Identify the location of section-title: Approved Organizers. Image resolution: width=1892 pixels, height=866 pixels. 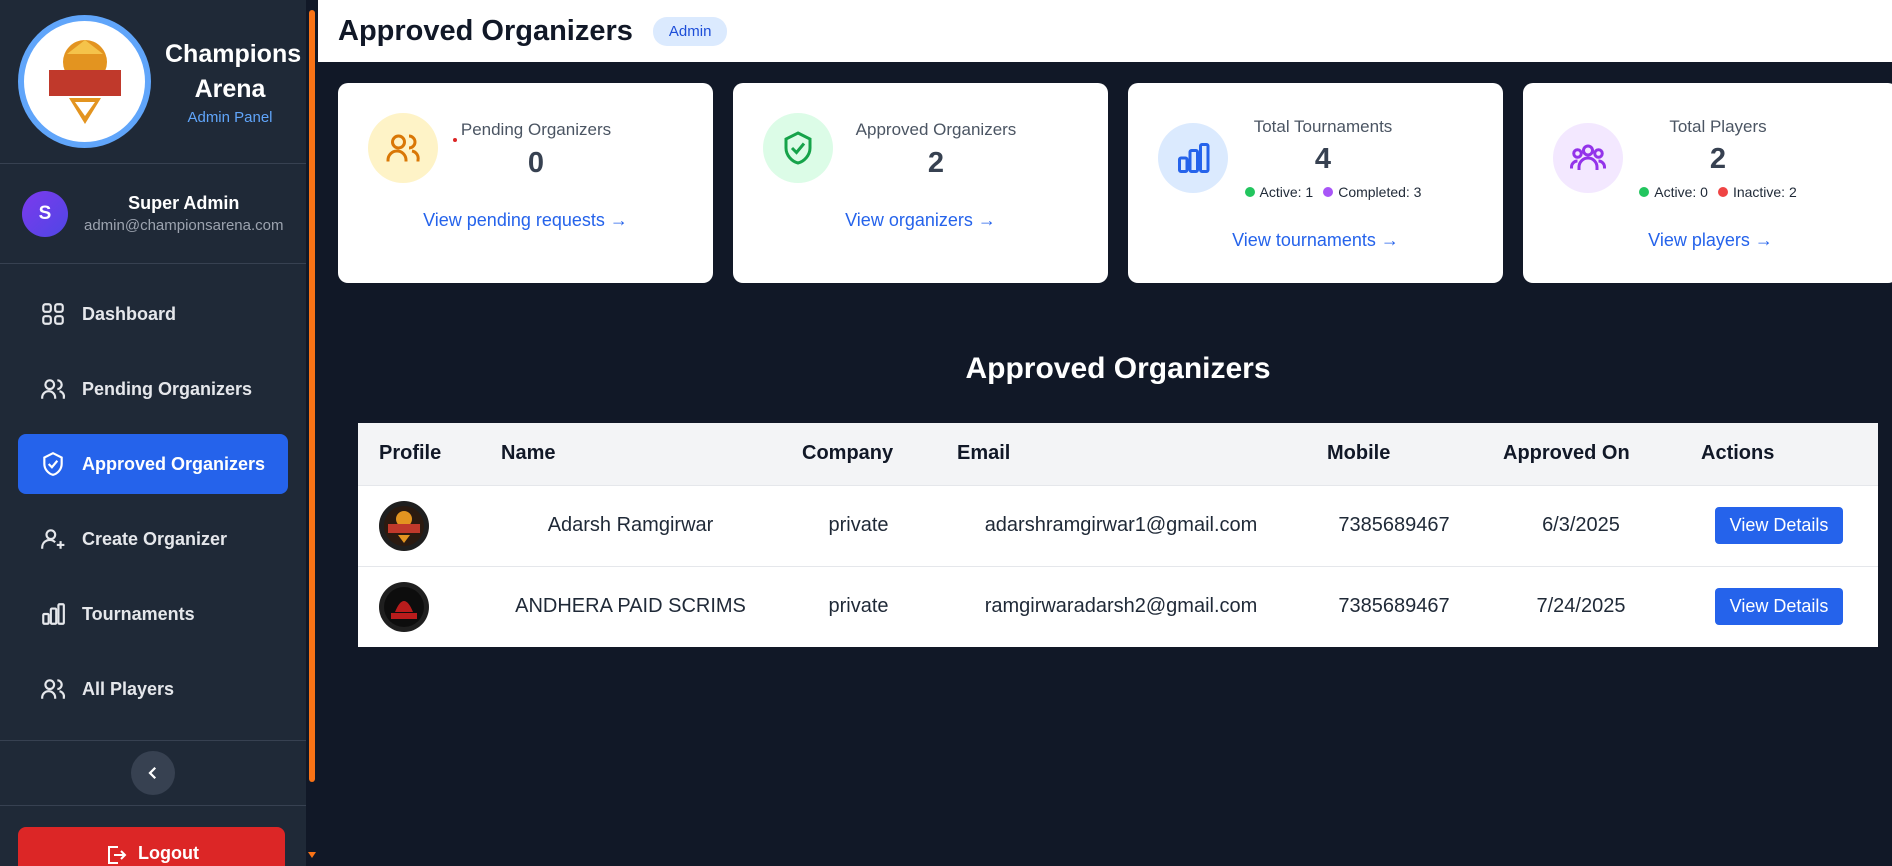
(1118, 368).